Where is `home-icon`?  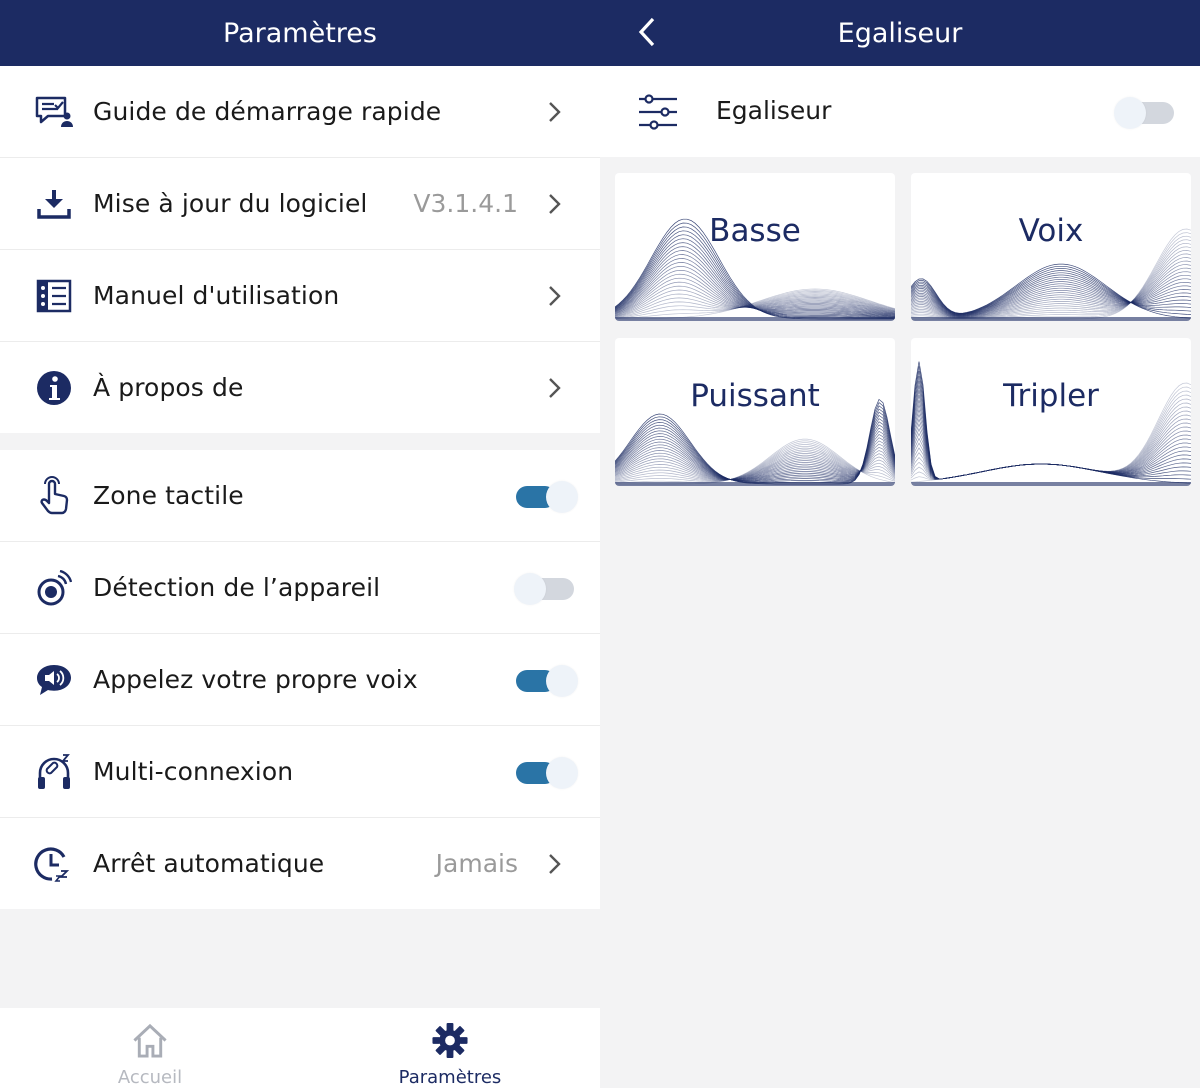
home-icon is located at coordinates (150, 1040).